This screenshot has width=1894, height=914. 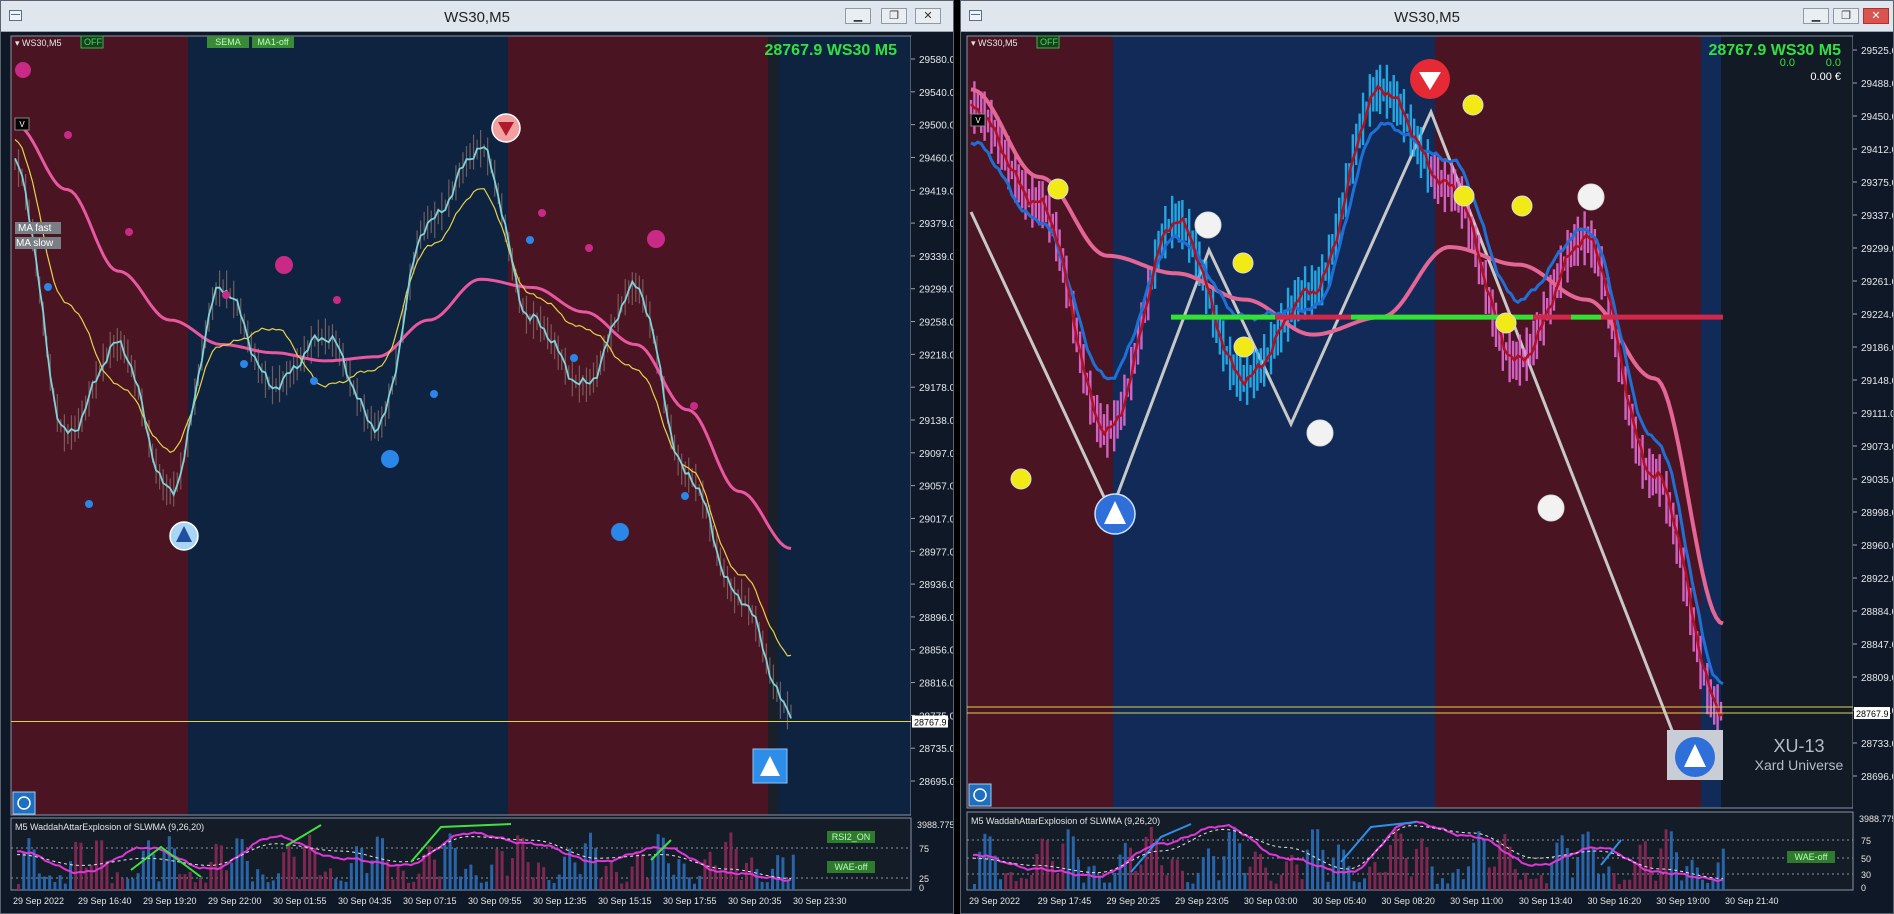 What do you see at coordinates (936, 224) in the screenshot?
I see `y-tick-label: 29379.0` at bounding box center [936, 224].